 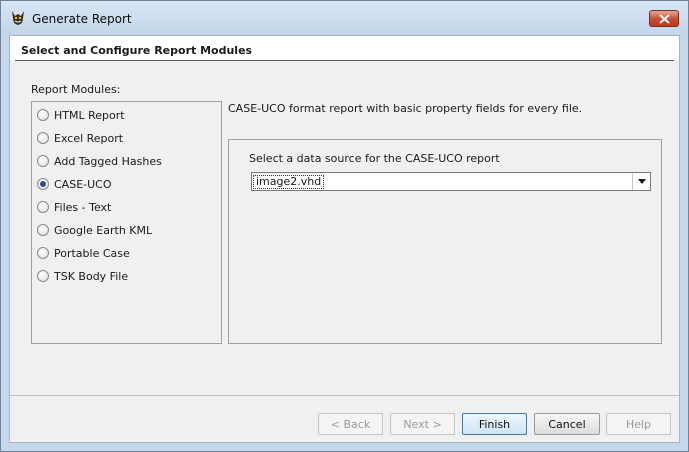 I want to click on module-item-excel-report: Excel Report, so click(x=80, y=138).